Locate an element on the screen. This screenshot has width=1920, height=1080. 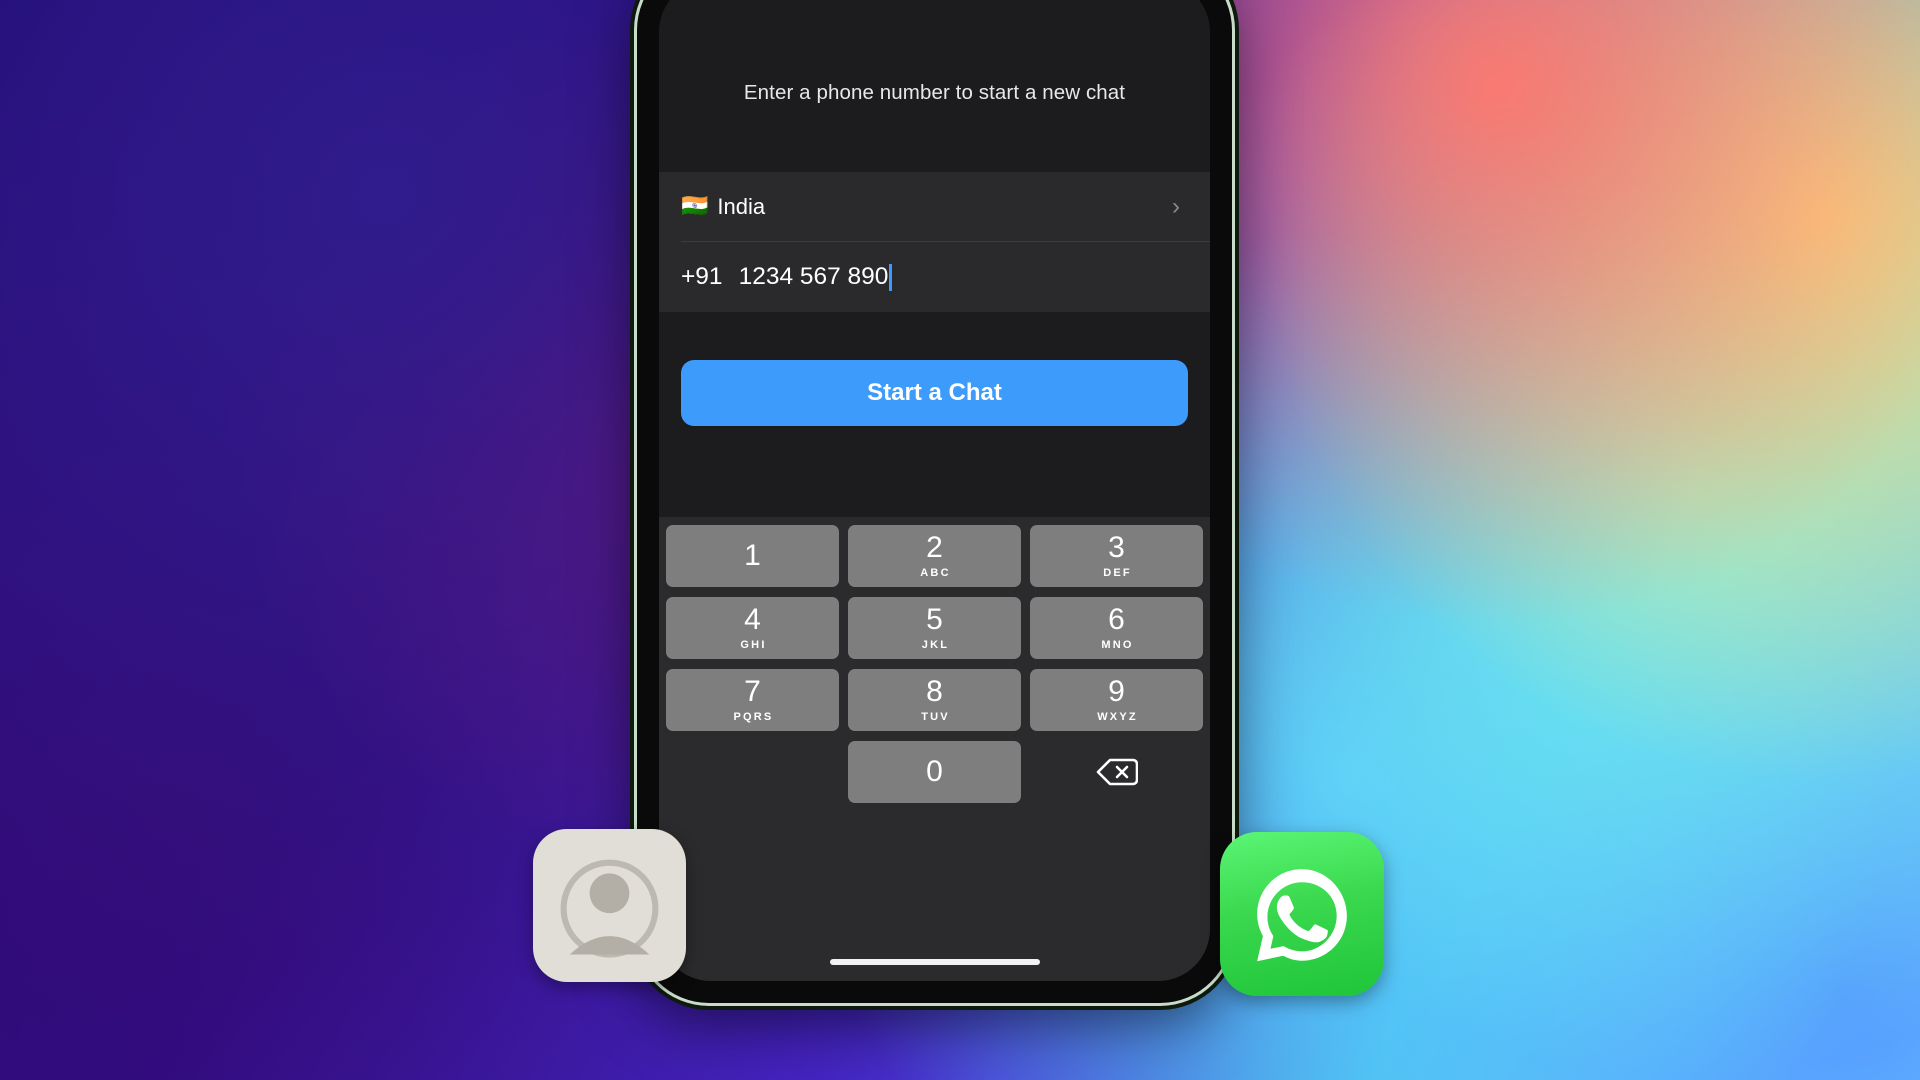
backspace-delete-icon is located at coordinates (1117, 772).